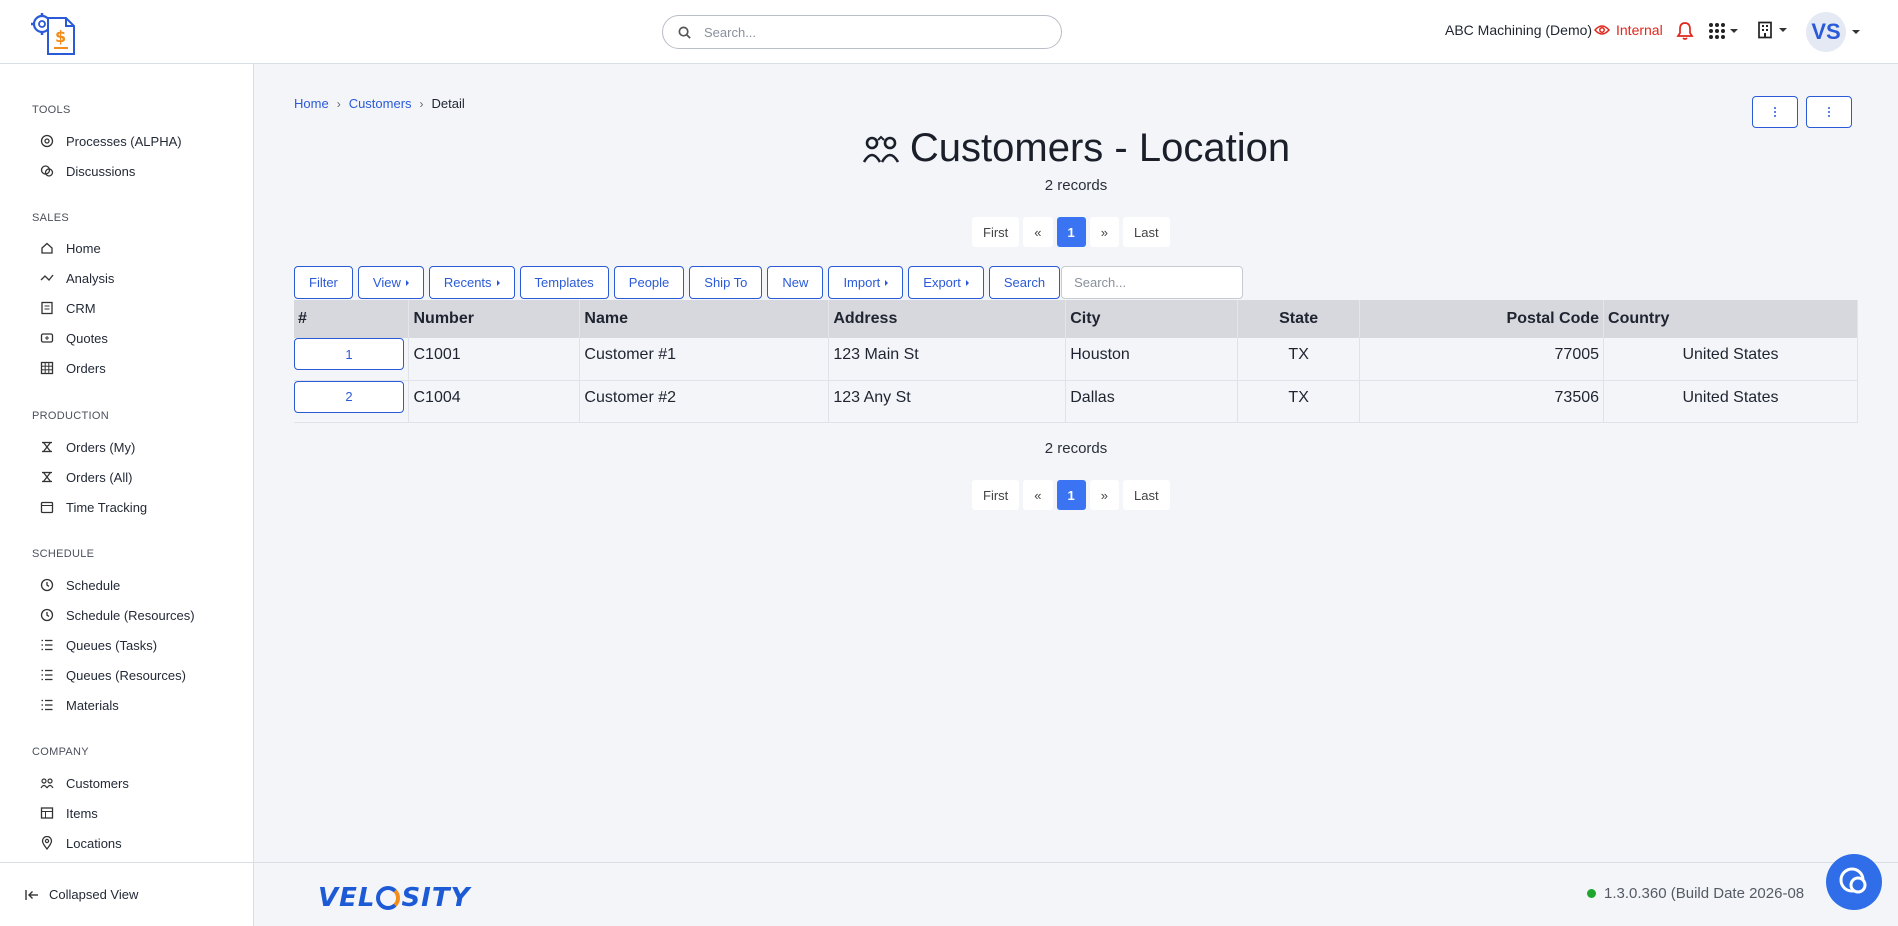 Image resolution: width=1898 pixels, height=926 pixels. I want to click on sidebar-item-schedule-resources: Schedule (Resources), so click(117, 615).